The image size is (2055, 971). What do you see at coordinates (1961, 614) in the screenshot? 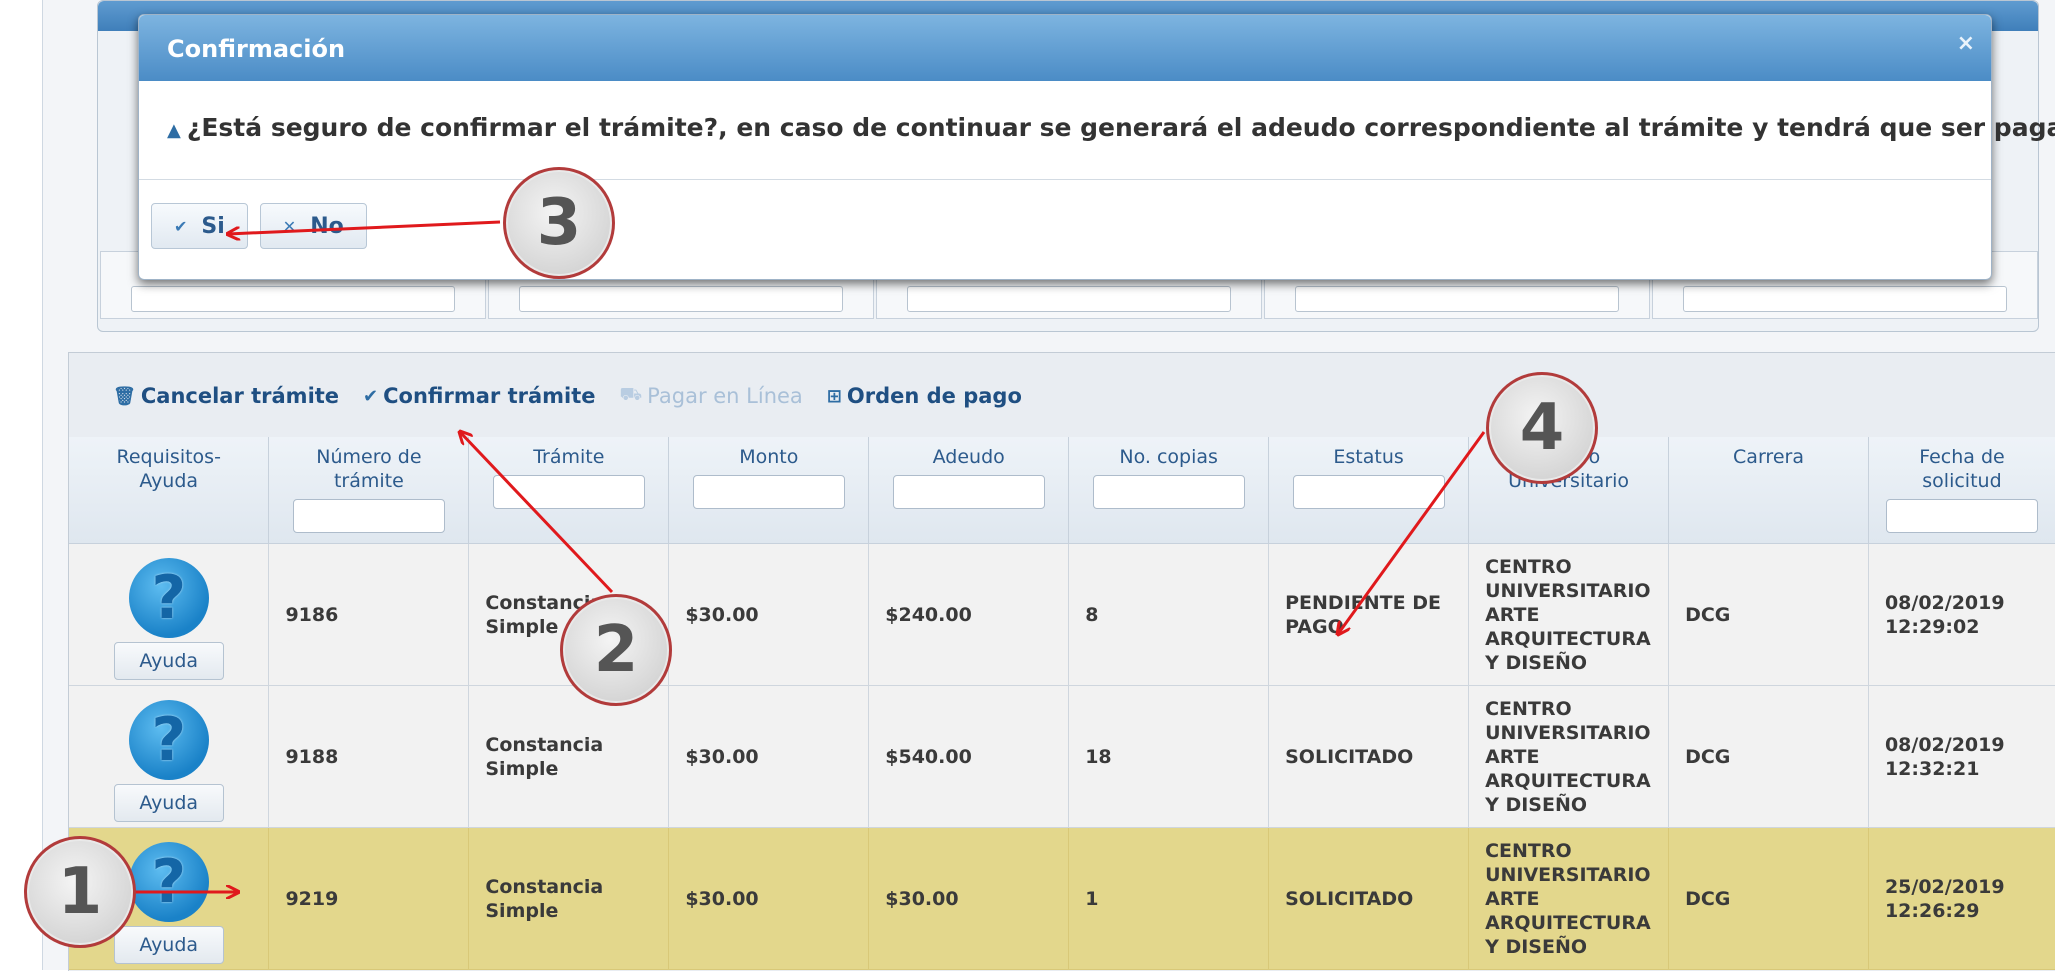
I see `date-cell: 08/02/2019 12:29:02` at bounding box center [1961, 614].